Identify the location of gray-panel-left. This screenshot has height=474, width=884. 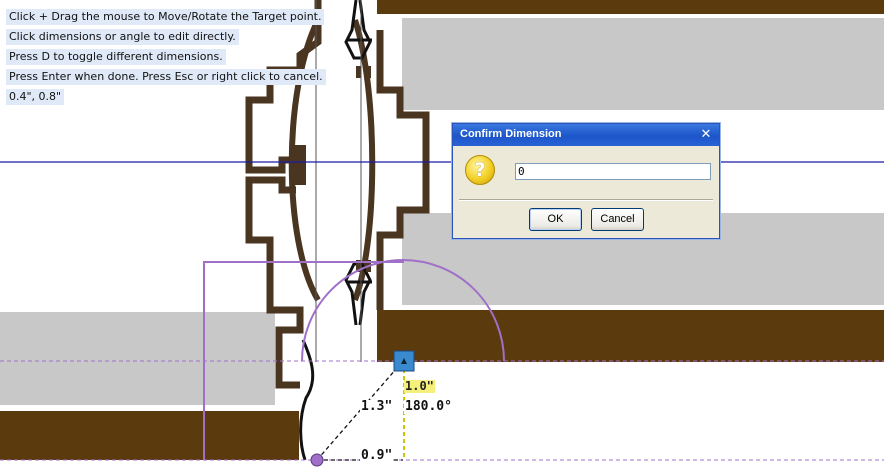
(137, 358).